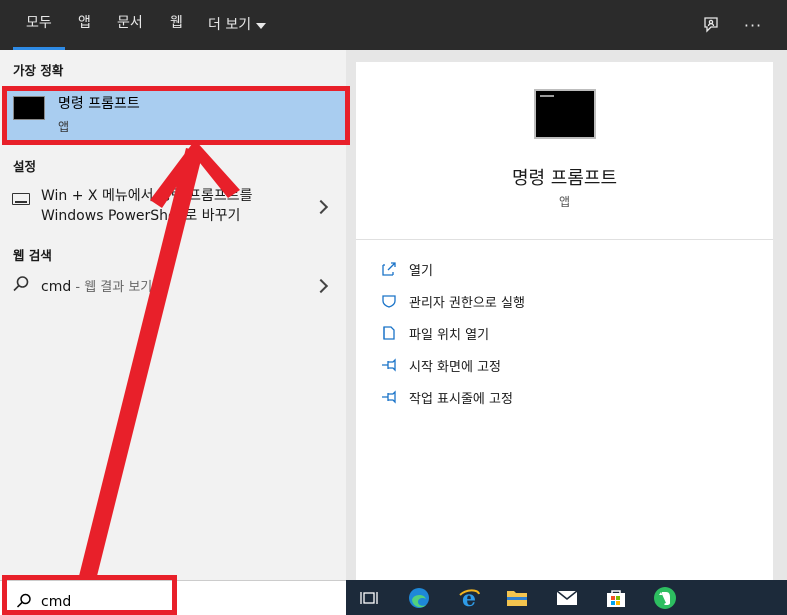  What do you see at coordinates (175, 113) in the screenshot?
I see `best-match-item: 명령 프롬프트 앱` at bounding box center [175, 113].